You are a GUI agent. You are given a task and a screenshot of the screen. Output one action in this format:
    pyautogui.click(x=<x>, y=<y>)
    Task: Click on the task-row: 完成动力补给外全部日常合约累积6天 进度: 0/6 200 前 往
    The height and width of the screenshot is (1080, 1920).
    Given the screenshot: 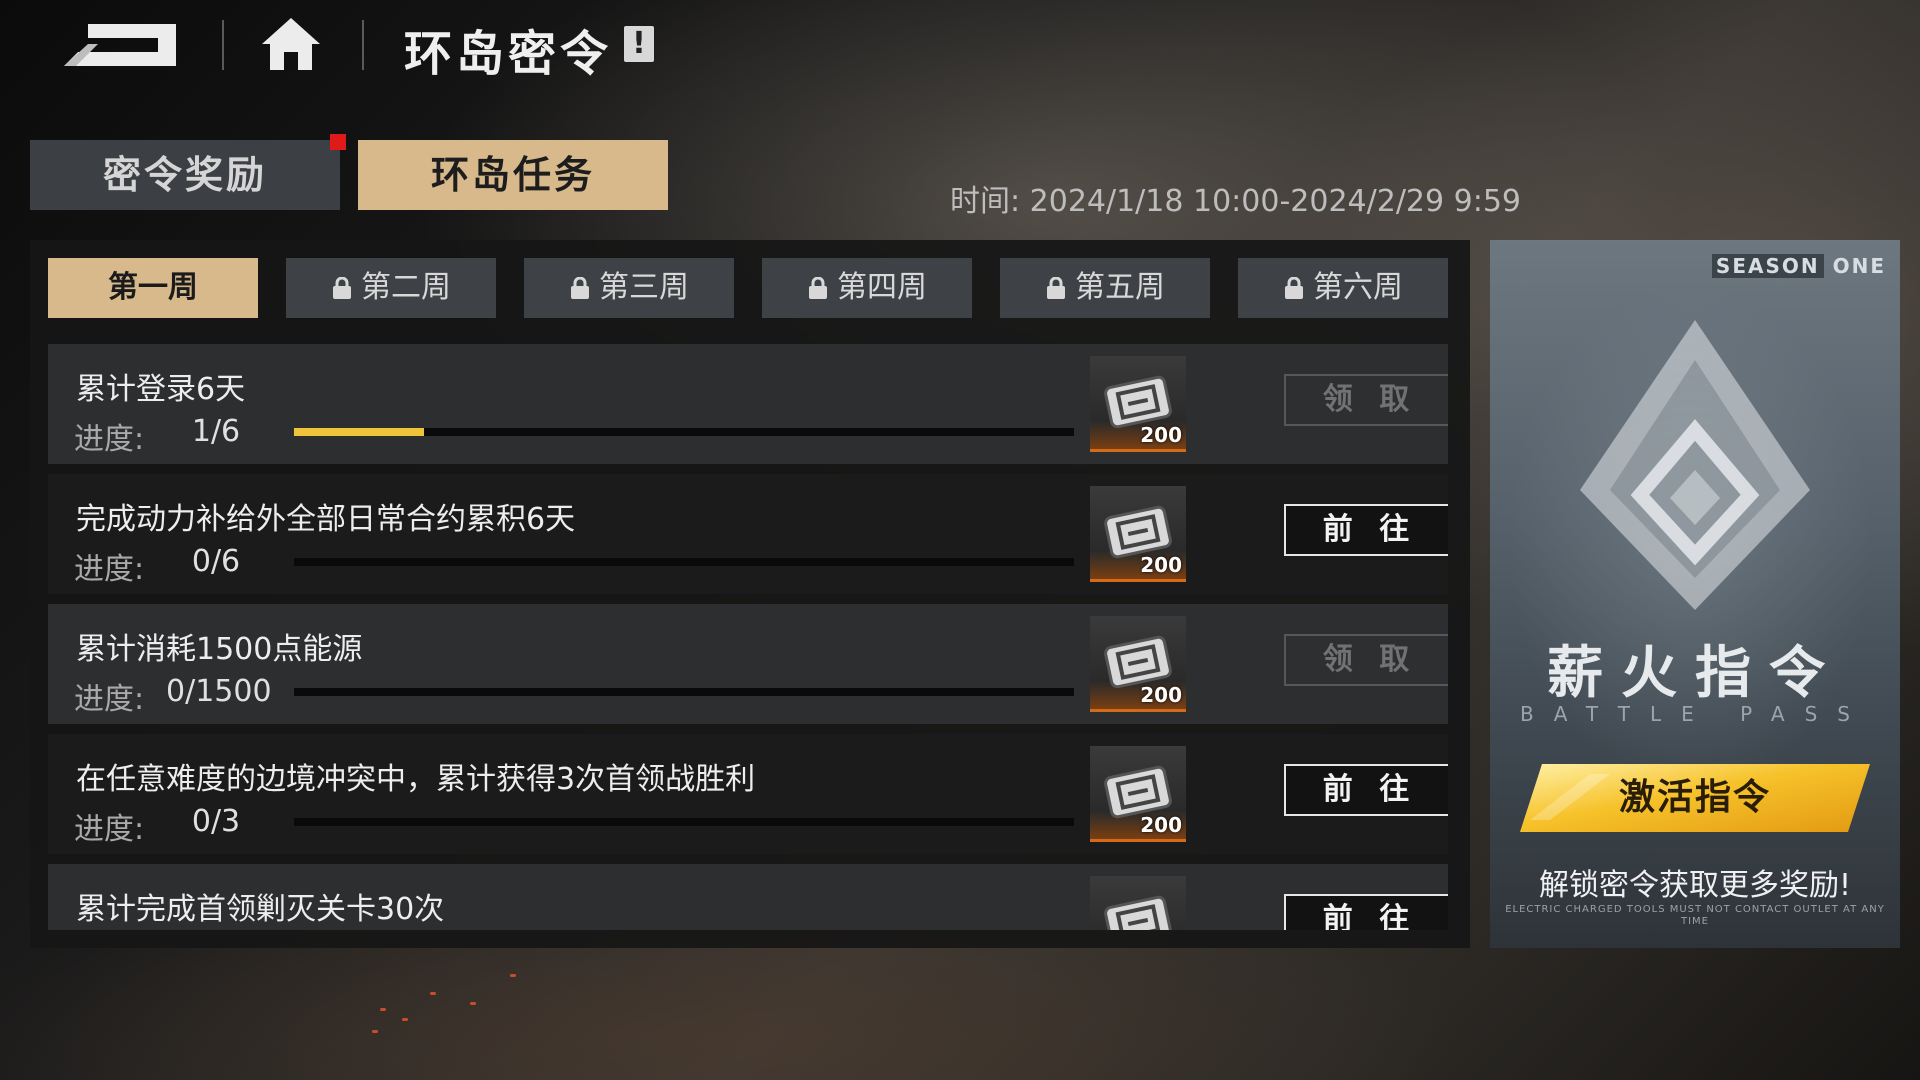 What is the action you would take?
    pyautogui.click(x=748, y=534)
    